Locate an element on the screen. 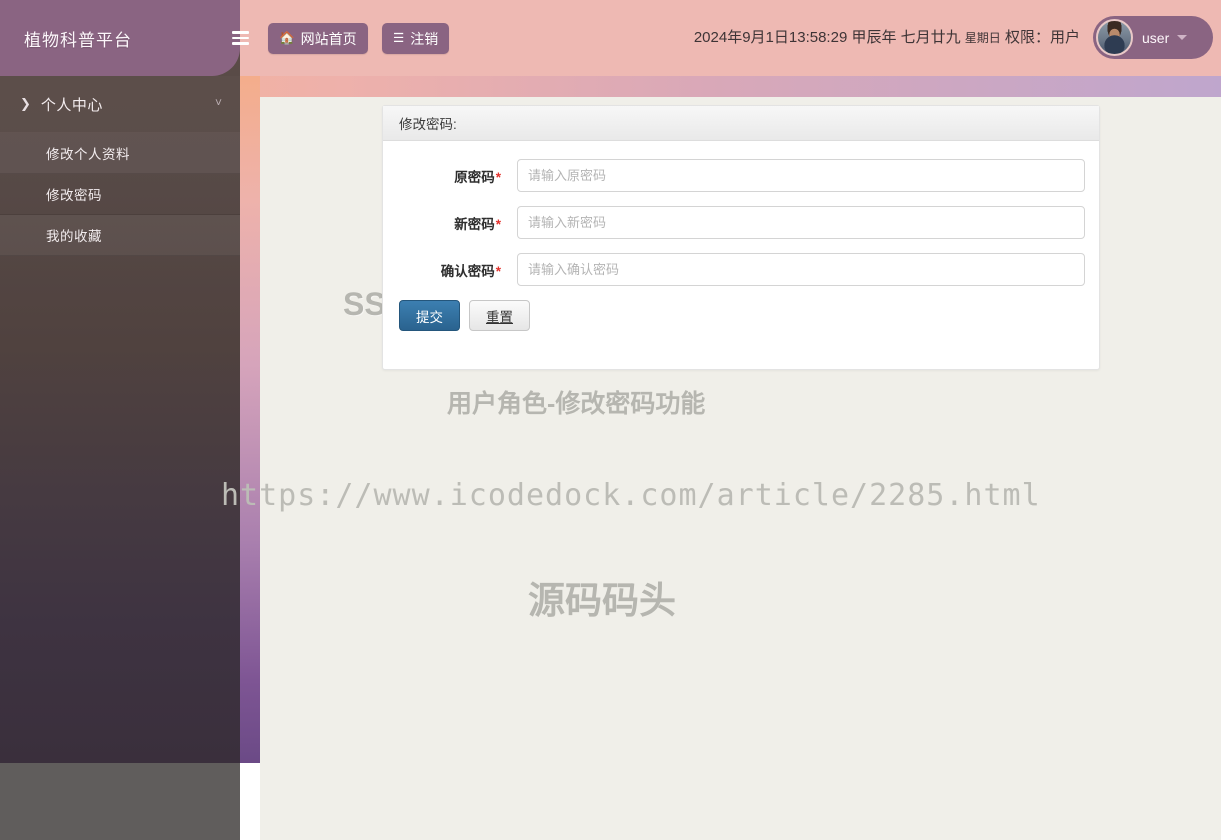 Image resolution: width=1221 pixels, height=840 pixels. sidebar-item-my-favorites: 我的收藏 is located at coordinates (120, 235).